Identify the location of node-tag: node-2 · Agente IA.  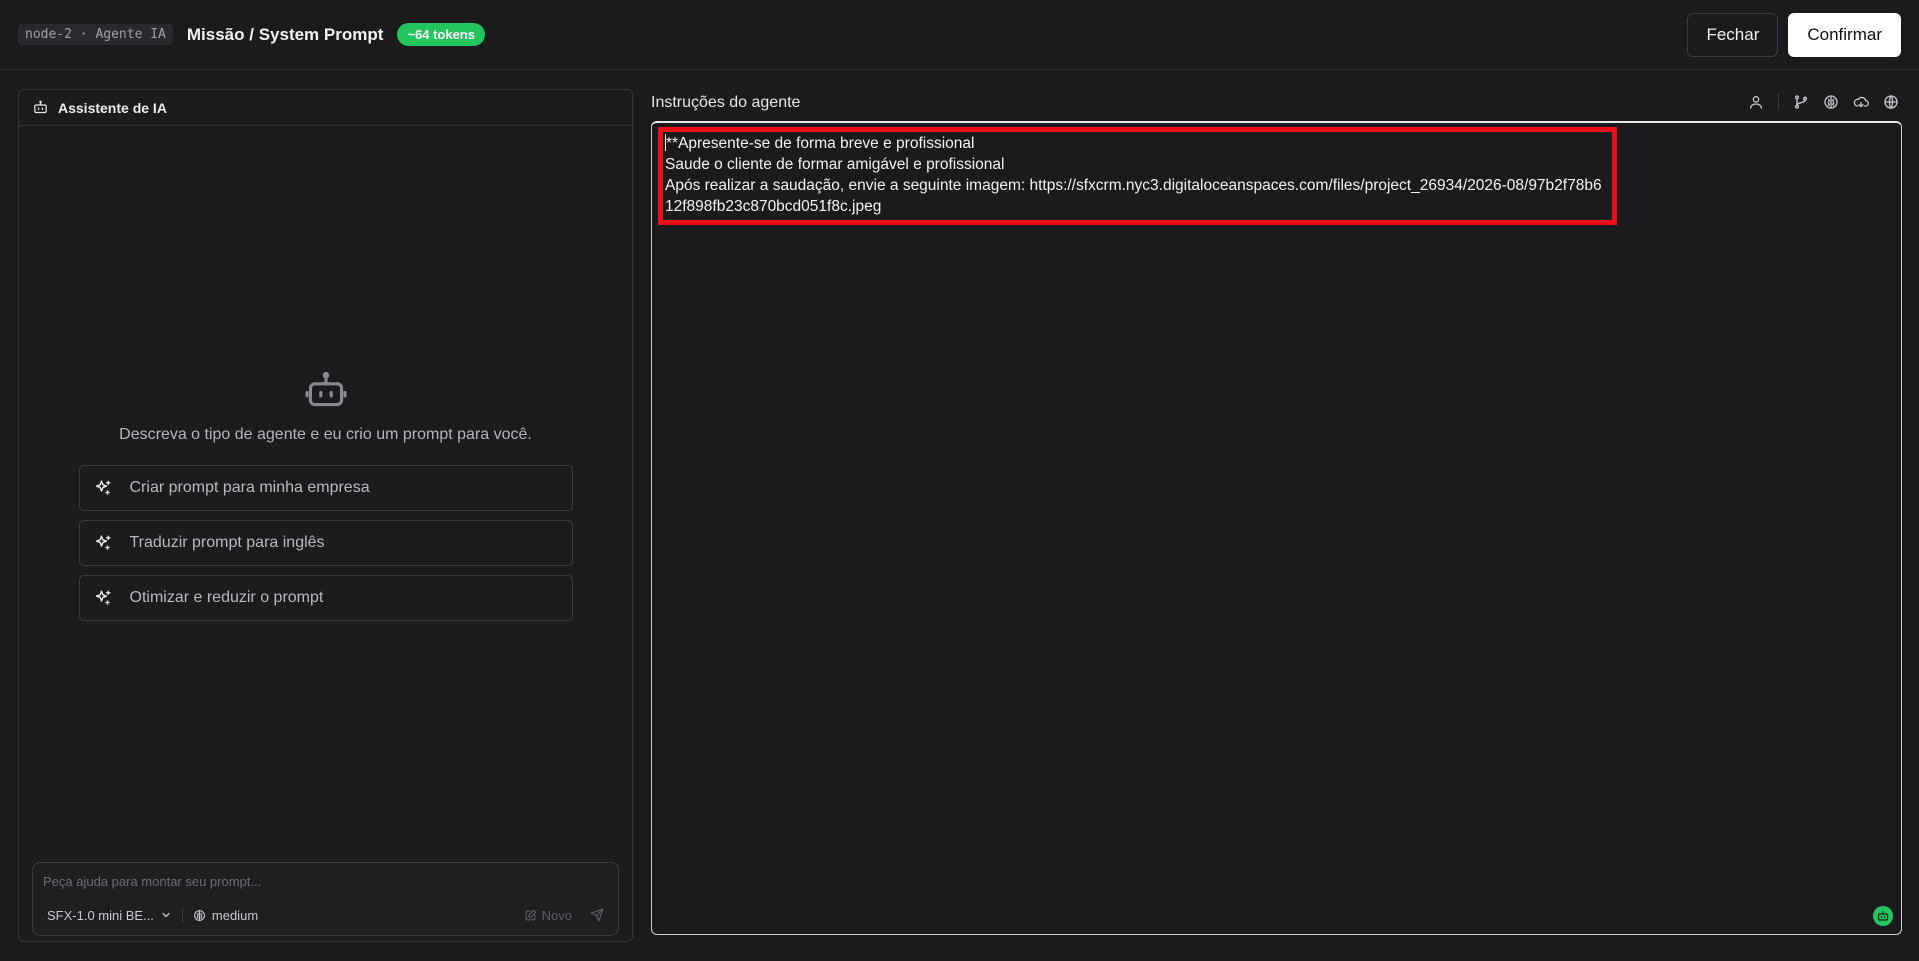
(95, 34).